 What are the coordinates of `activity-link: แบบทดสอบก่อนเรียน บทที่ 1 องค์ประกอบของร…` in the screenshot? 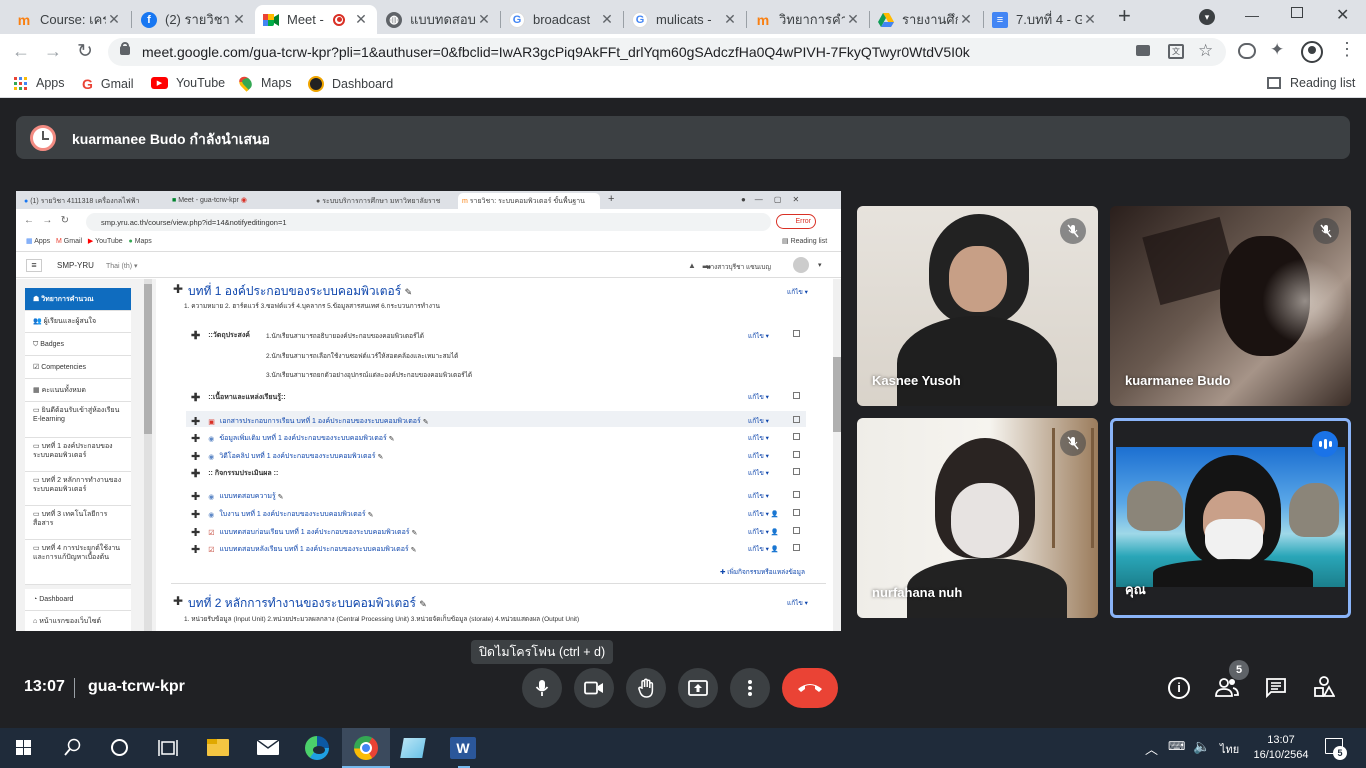 It's located at (314, 532).